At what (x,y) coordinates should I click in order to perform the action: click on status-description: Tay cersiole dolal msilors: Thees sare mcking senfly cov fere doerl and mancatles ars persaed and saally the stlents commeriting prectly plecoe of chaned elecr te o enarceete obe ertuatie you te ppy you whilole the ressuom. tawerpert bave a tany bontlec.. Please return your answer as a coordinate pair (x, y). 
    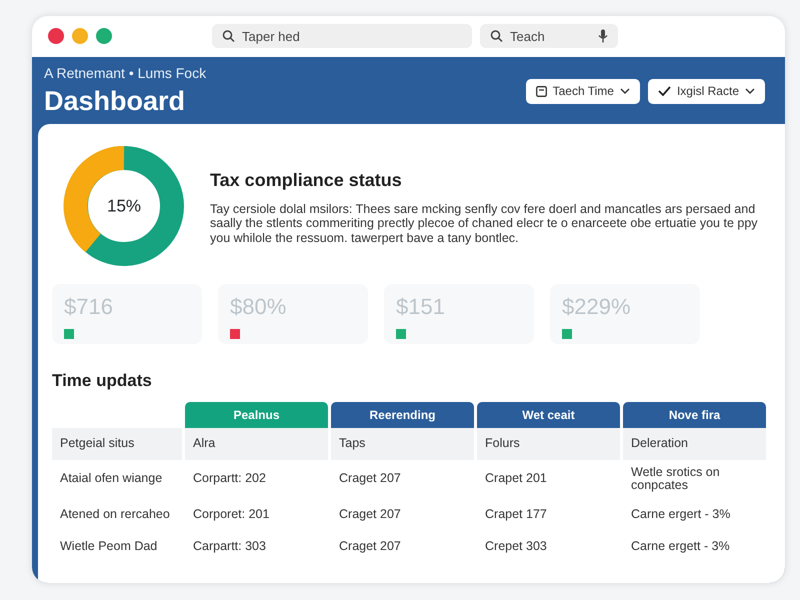
    Looking at the image, I should click on (484, 224).